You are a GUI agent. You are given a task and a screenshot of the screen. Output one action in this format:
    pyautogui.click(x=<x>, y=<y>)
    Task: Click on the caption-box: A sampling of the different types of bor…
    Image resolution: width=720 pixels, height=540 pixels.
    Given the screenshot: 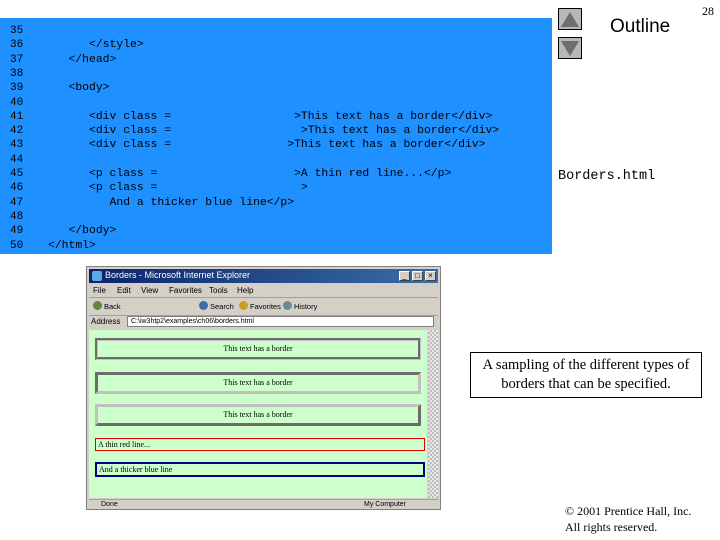 What is the action you would take?
    pyautogui.click(x=586, y=375)
    